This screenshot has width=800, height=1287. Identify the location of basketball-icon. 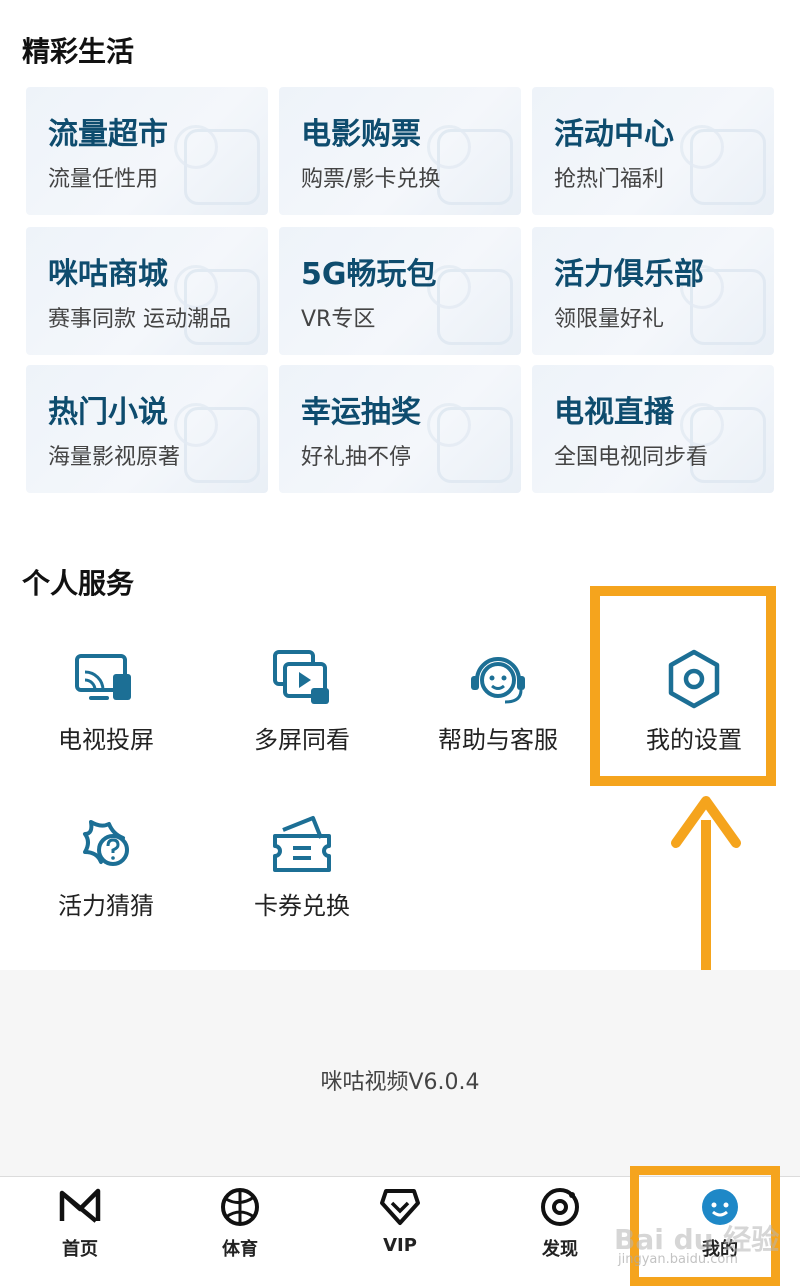
(240, 1207).